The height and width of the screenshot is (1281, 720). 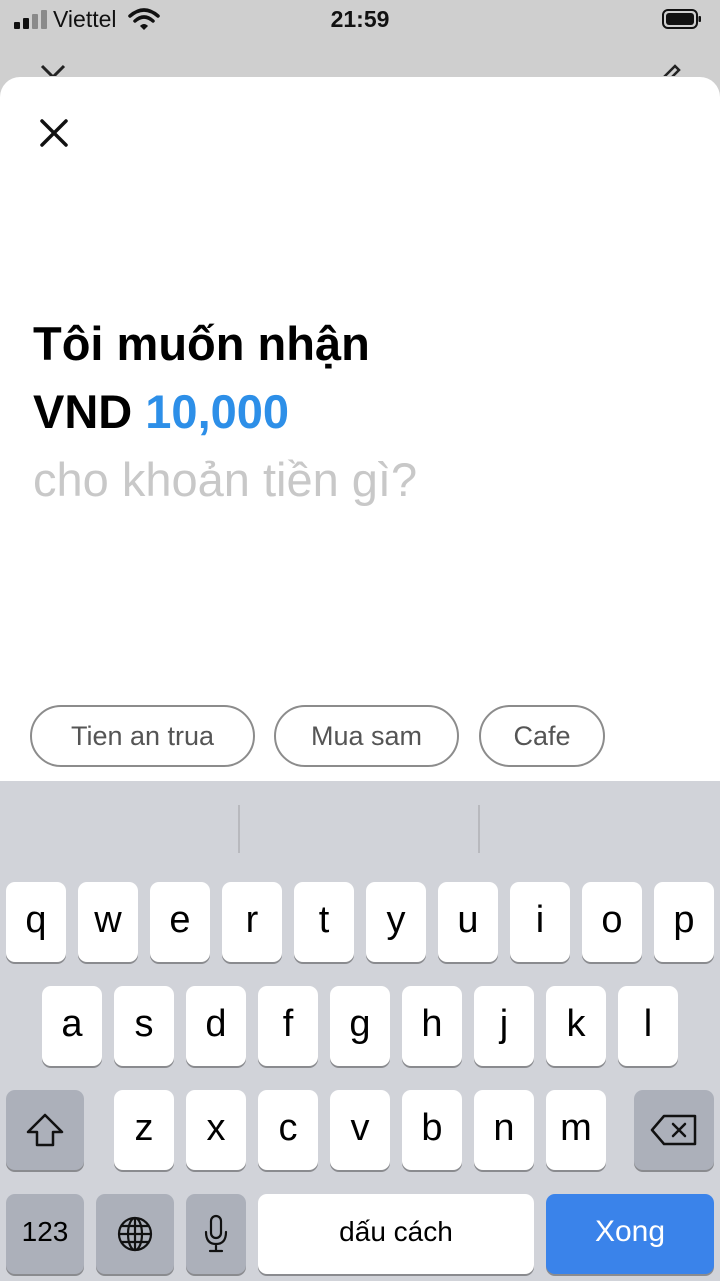 What do you see at coordinates (504, 1130) in the screenshot?
I see `key-n: n` at bounding box center [504, 1130].